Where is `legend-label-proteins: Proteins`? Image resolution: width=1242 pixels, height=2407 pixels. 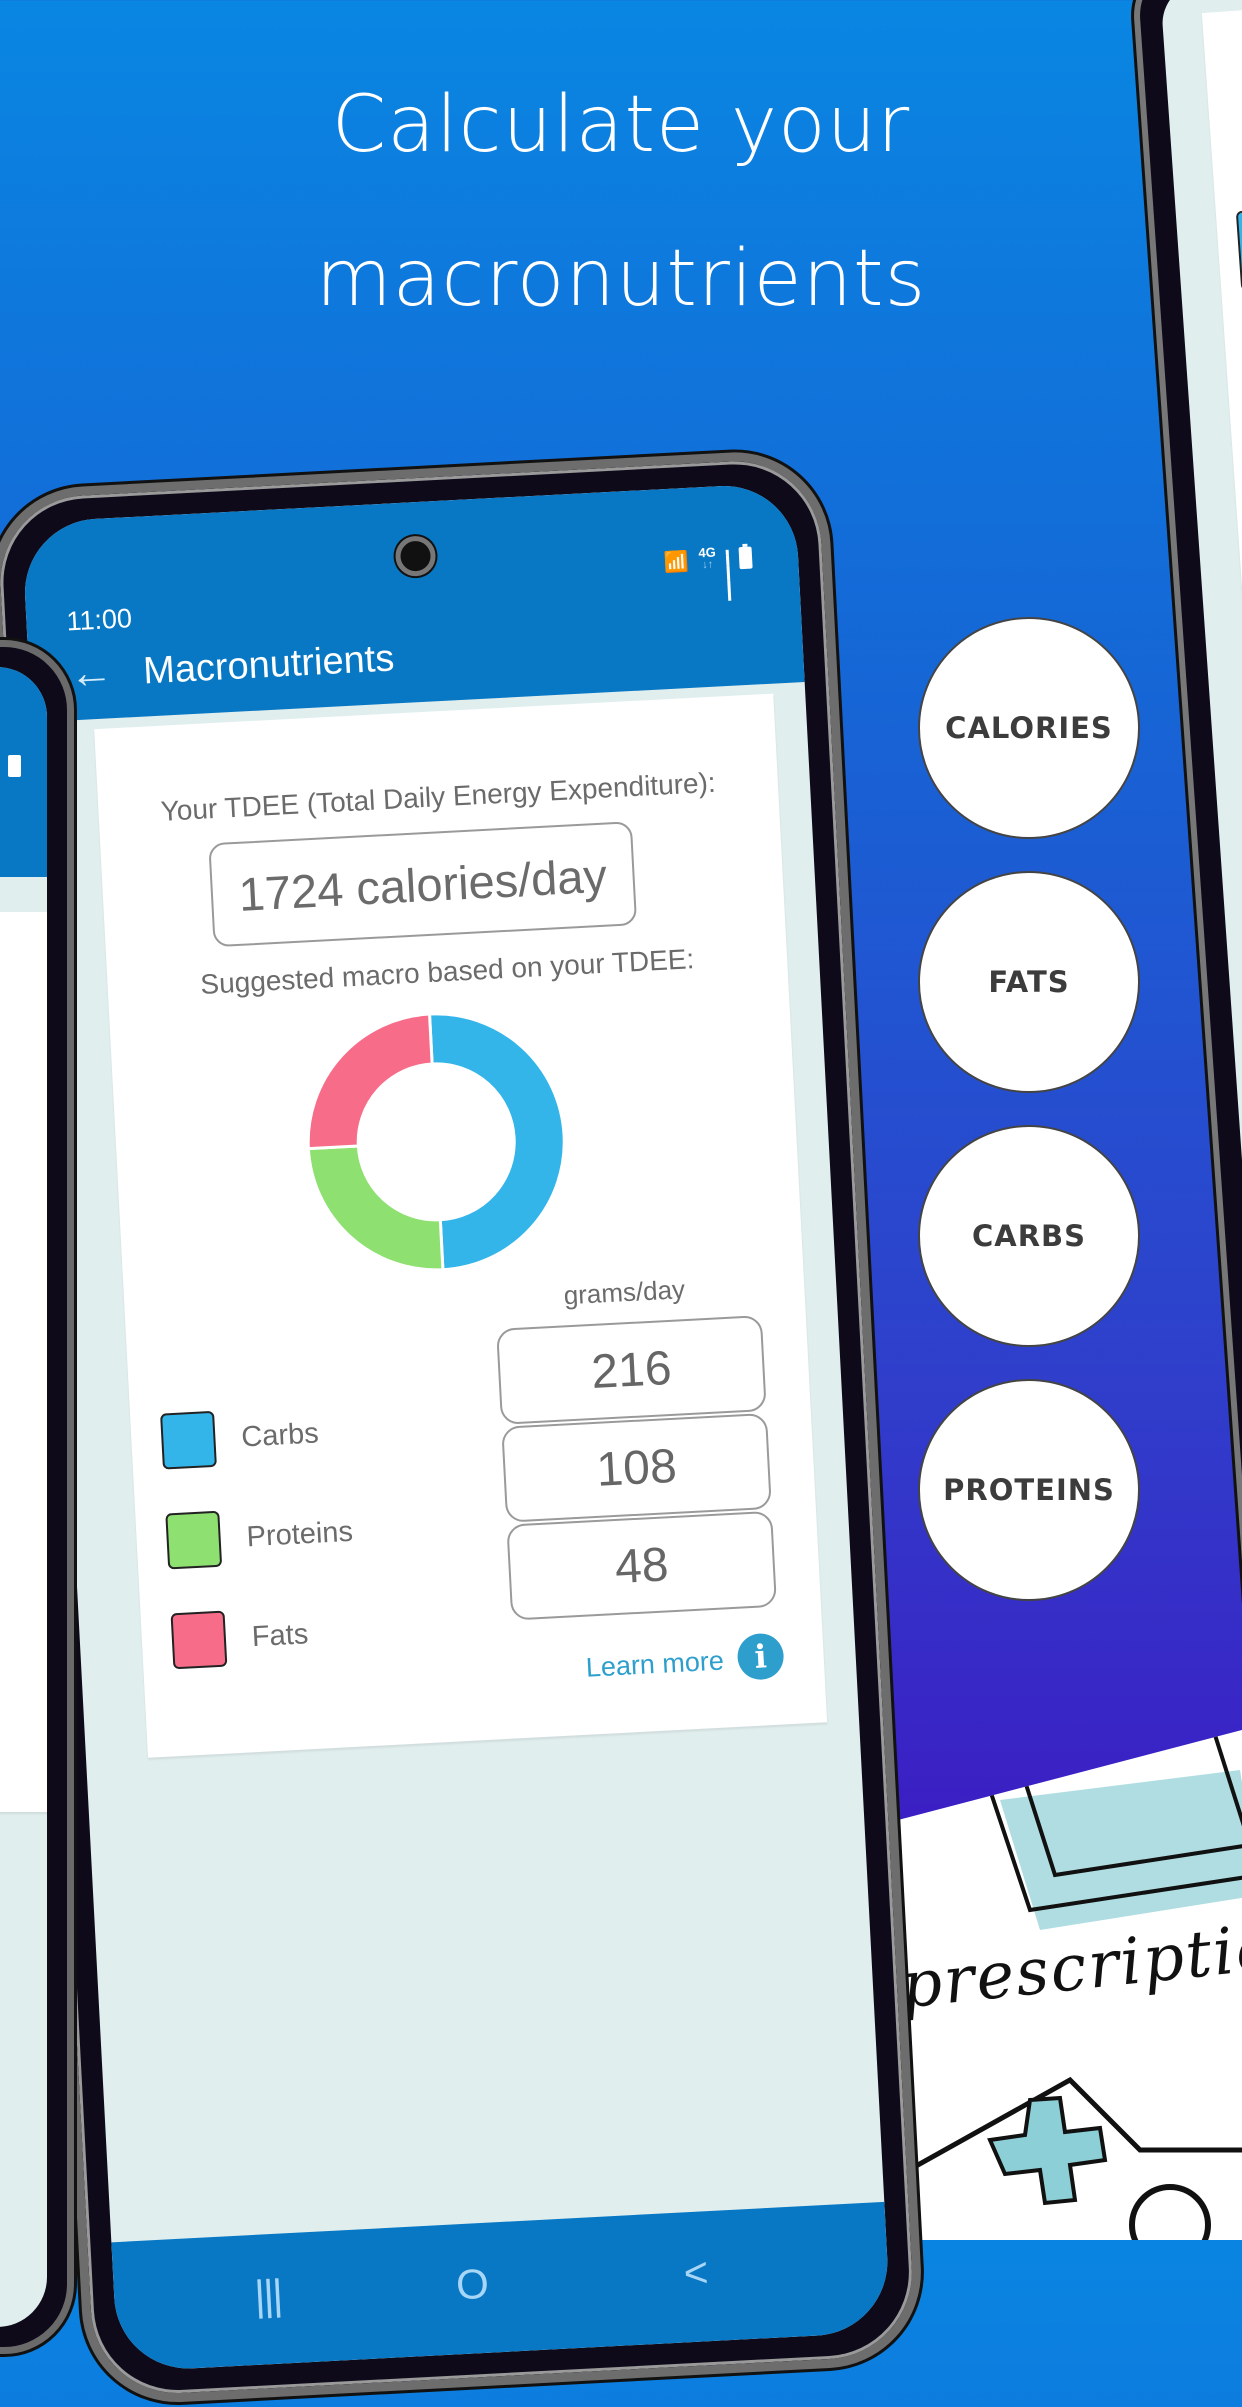
legend-label-proteins: Proteins is located at coordinates (299, 1534).